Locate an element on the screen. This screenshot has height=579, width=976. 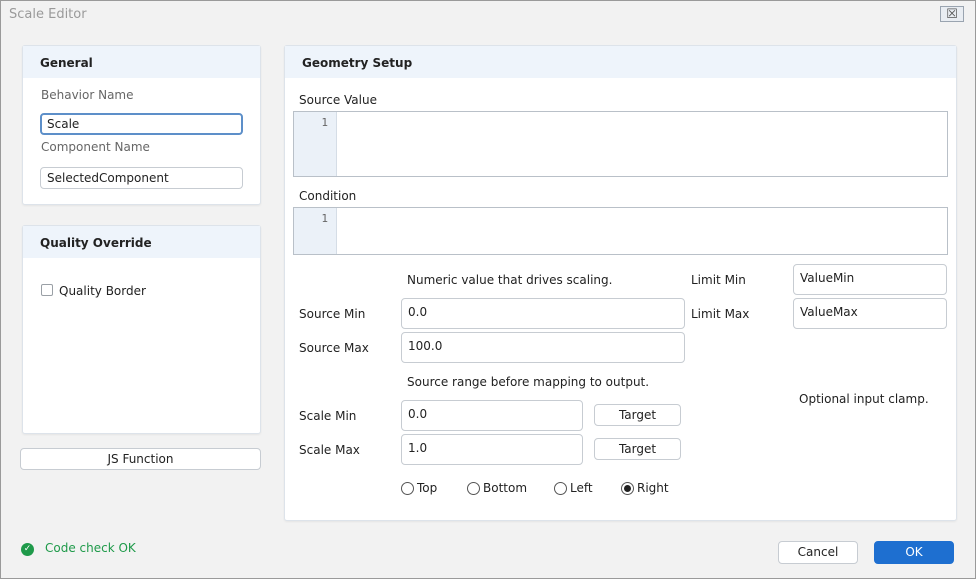
component-name-label: Component Name is located at coordinates (95, 147).